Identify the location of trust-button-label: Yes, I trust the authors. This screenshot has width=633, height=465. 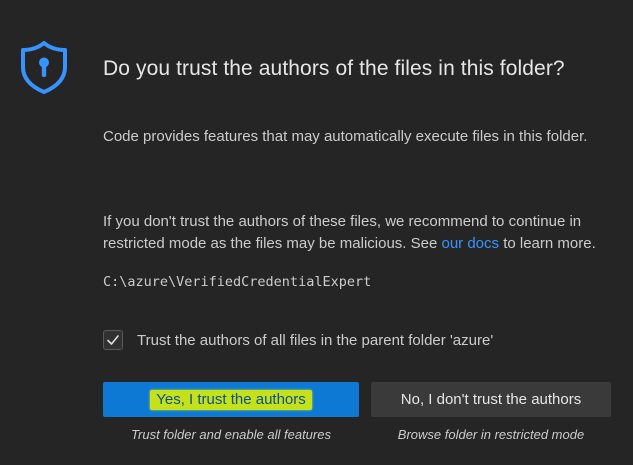
(231, 399).